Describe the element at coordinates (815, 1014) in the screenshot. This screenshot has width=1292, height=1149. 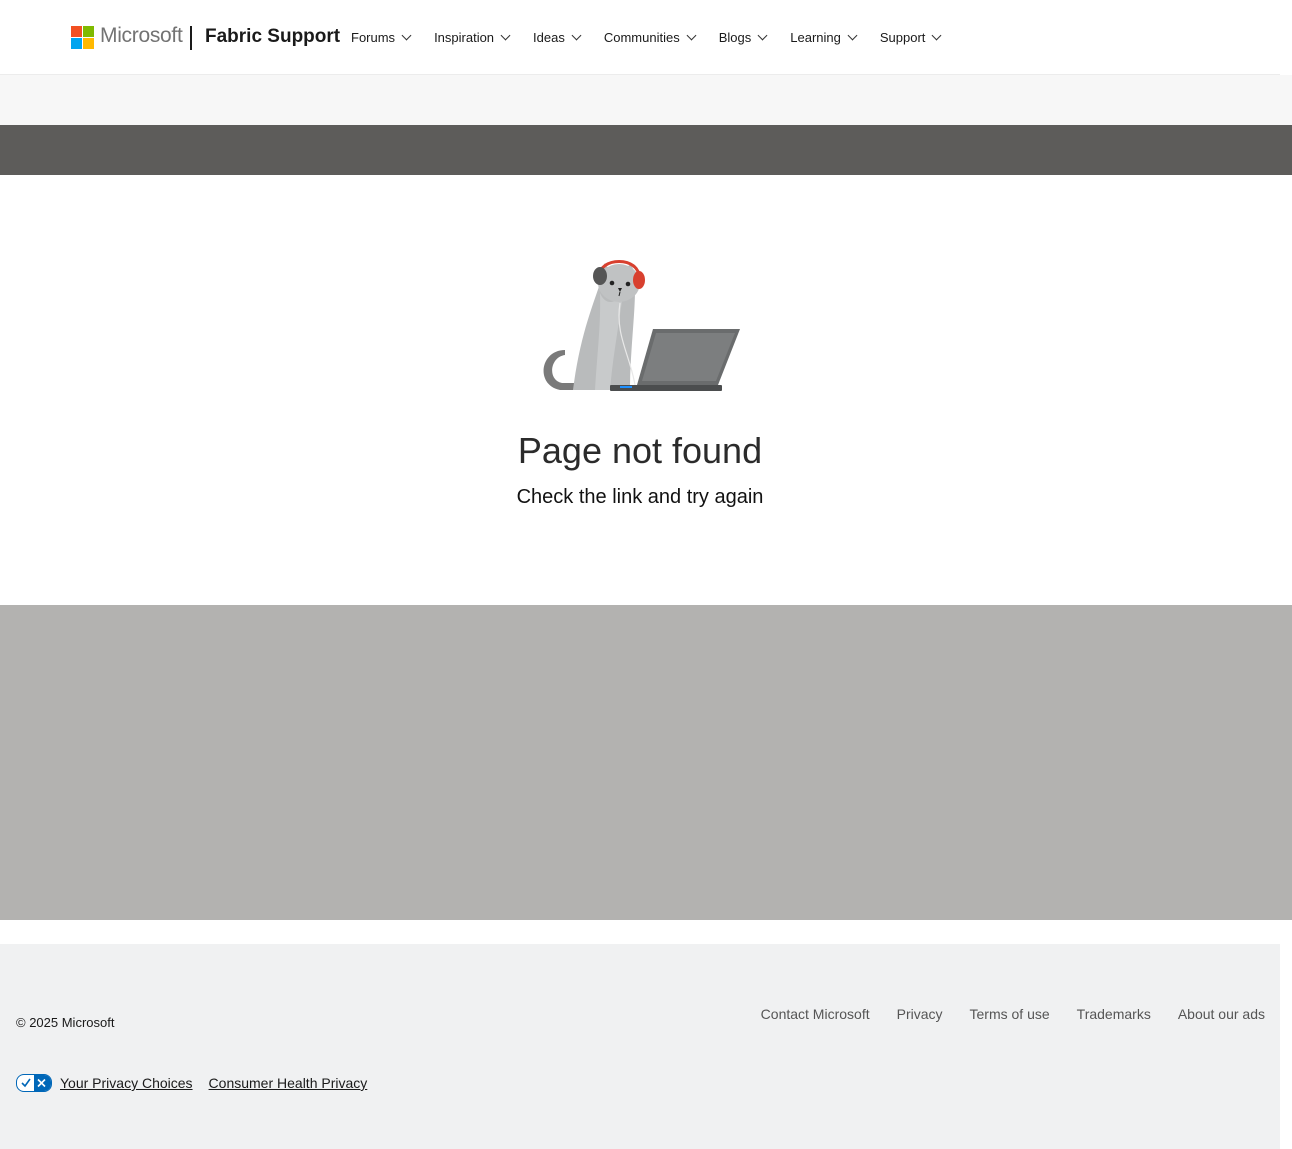
I see `footer-link-contact: Contact Microsoft` at that location.